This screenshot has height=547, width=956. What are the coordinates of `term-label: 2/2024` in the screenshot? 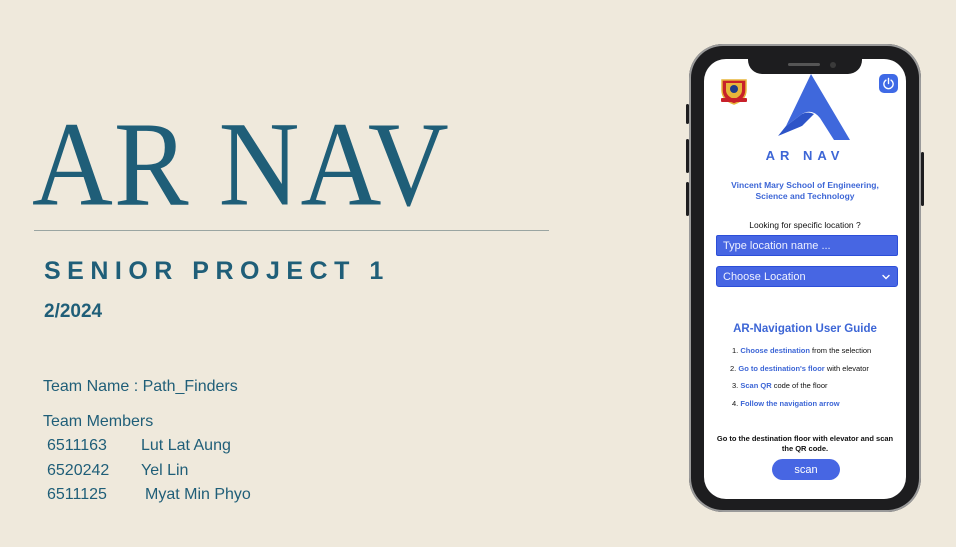 It's located at (73, 311).